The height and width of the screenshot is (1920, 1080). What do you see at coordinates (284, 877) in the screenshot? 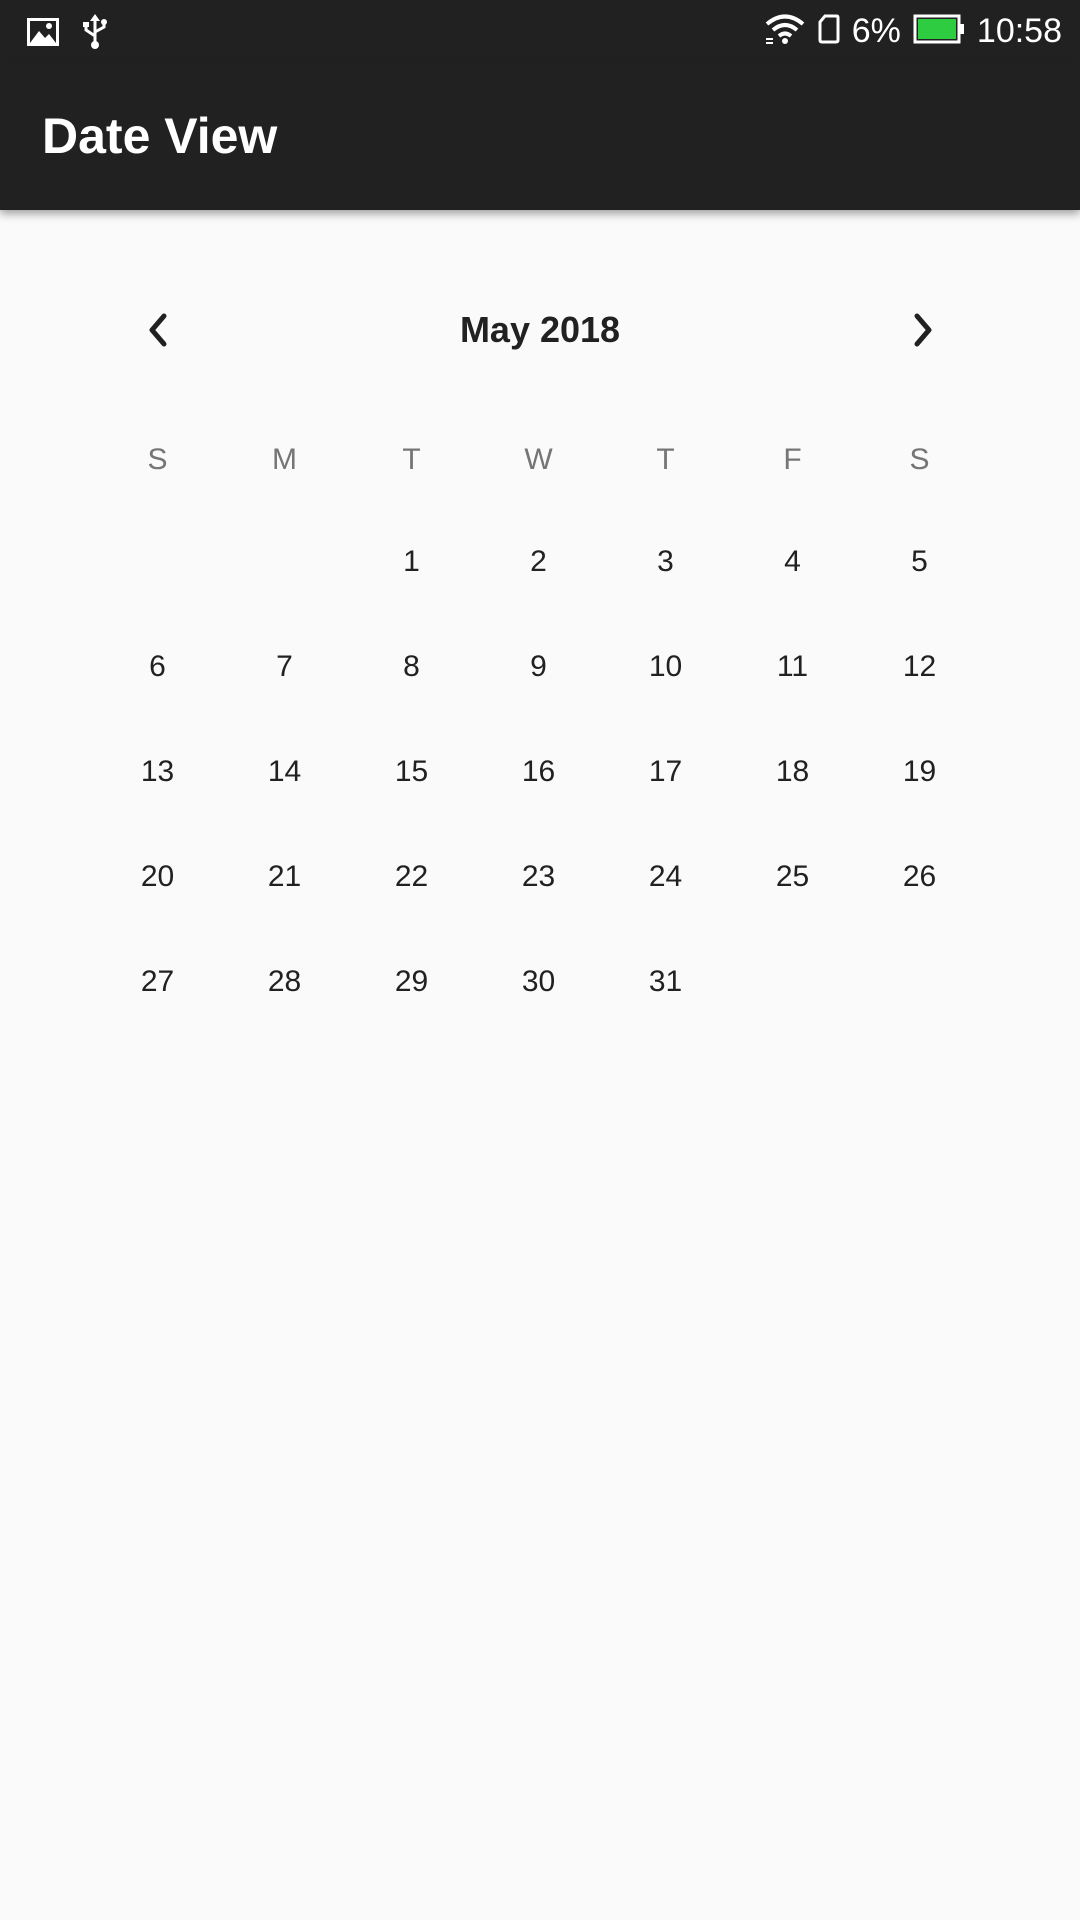
I see `day-cell: 21` at bounding box center [284, 877].